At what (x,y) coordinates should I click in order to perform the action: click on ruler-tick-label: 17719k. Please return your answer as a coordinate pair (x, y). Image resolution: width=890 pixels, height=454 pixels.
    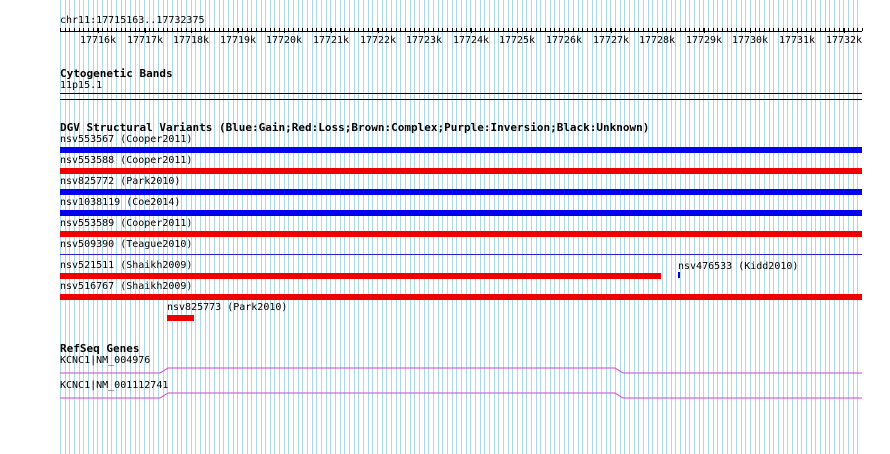
    Looking at the image, I should click on (238, 40).